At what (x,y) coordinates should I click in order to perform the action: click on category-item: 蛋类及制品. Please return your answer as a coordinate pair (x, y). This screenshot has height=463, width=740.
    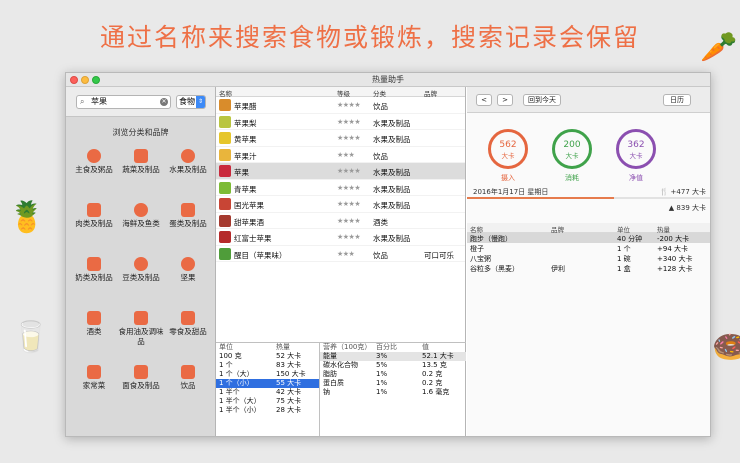
    Looking at the image, I should click on (188, 216).